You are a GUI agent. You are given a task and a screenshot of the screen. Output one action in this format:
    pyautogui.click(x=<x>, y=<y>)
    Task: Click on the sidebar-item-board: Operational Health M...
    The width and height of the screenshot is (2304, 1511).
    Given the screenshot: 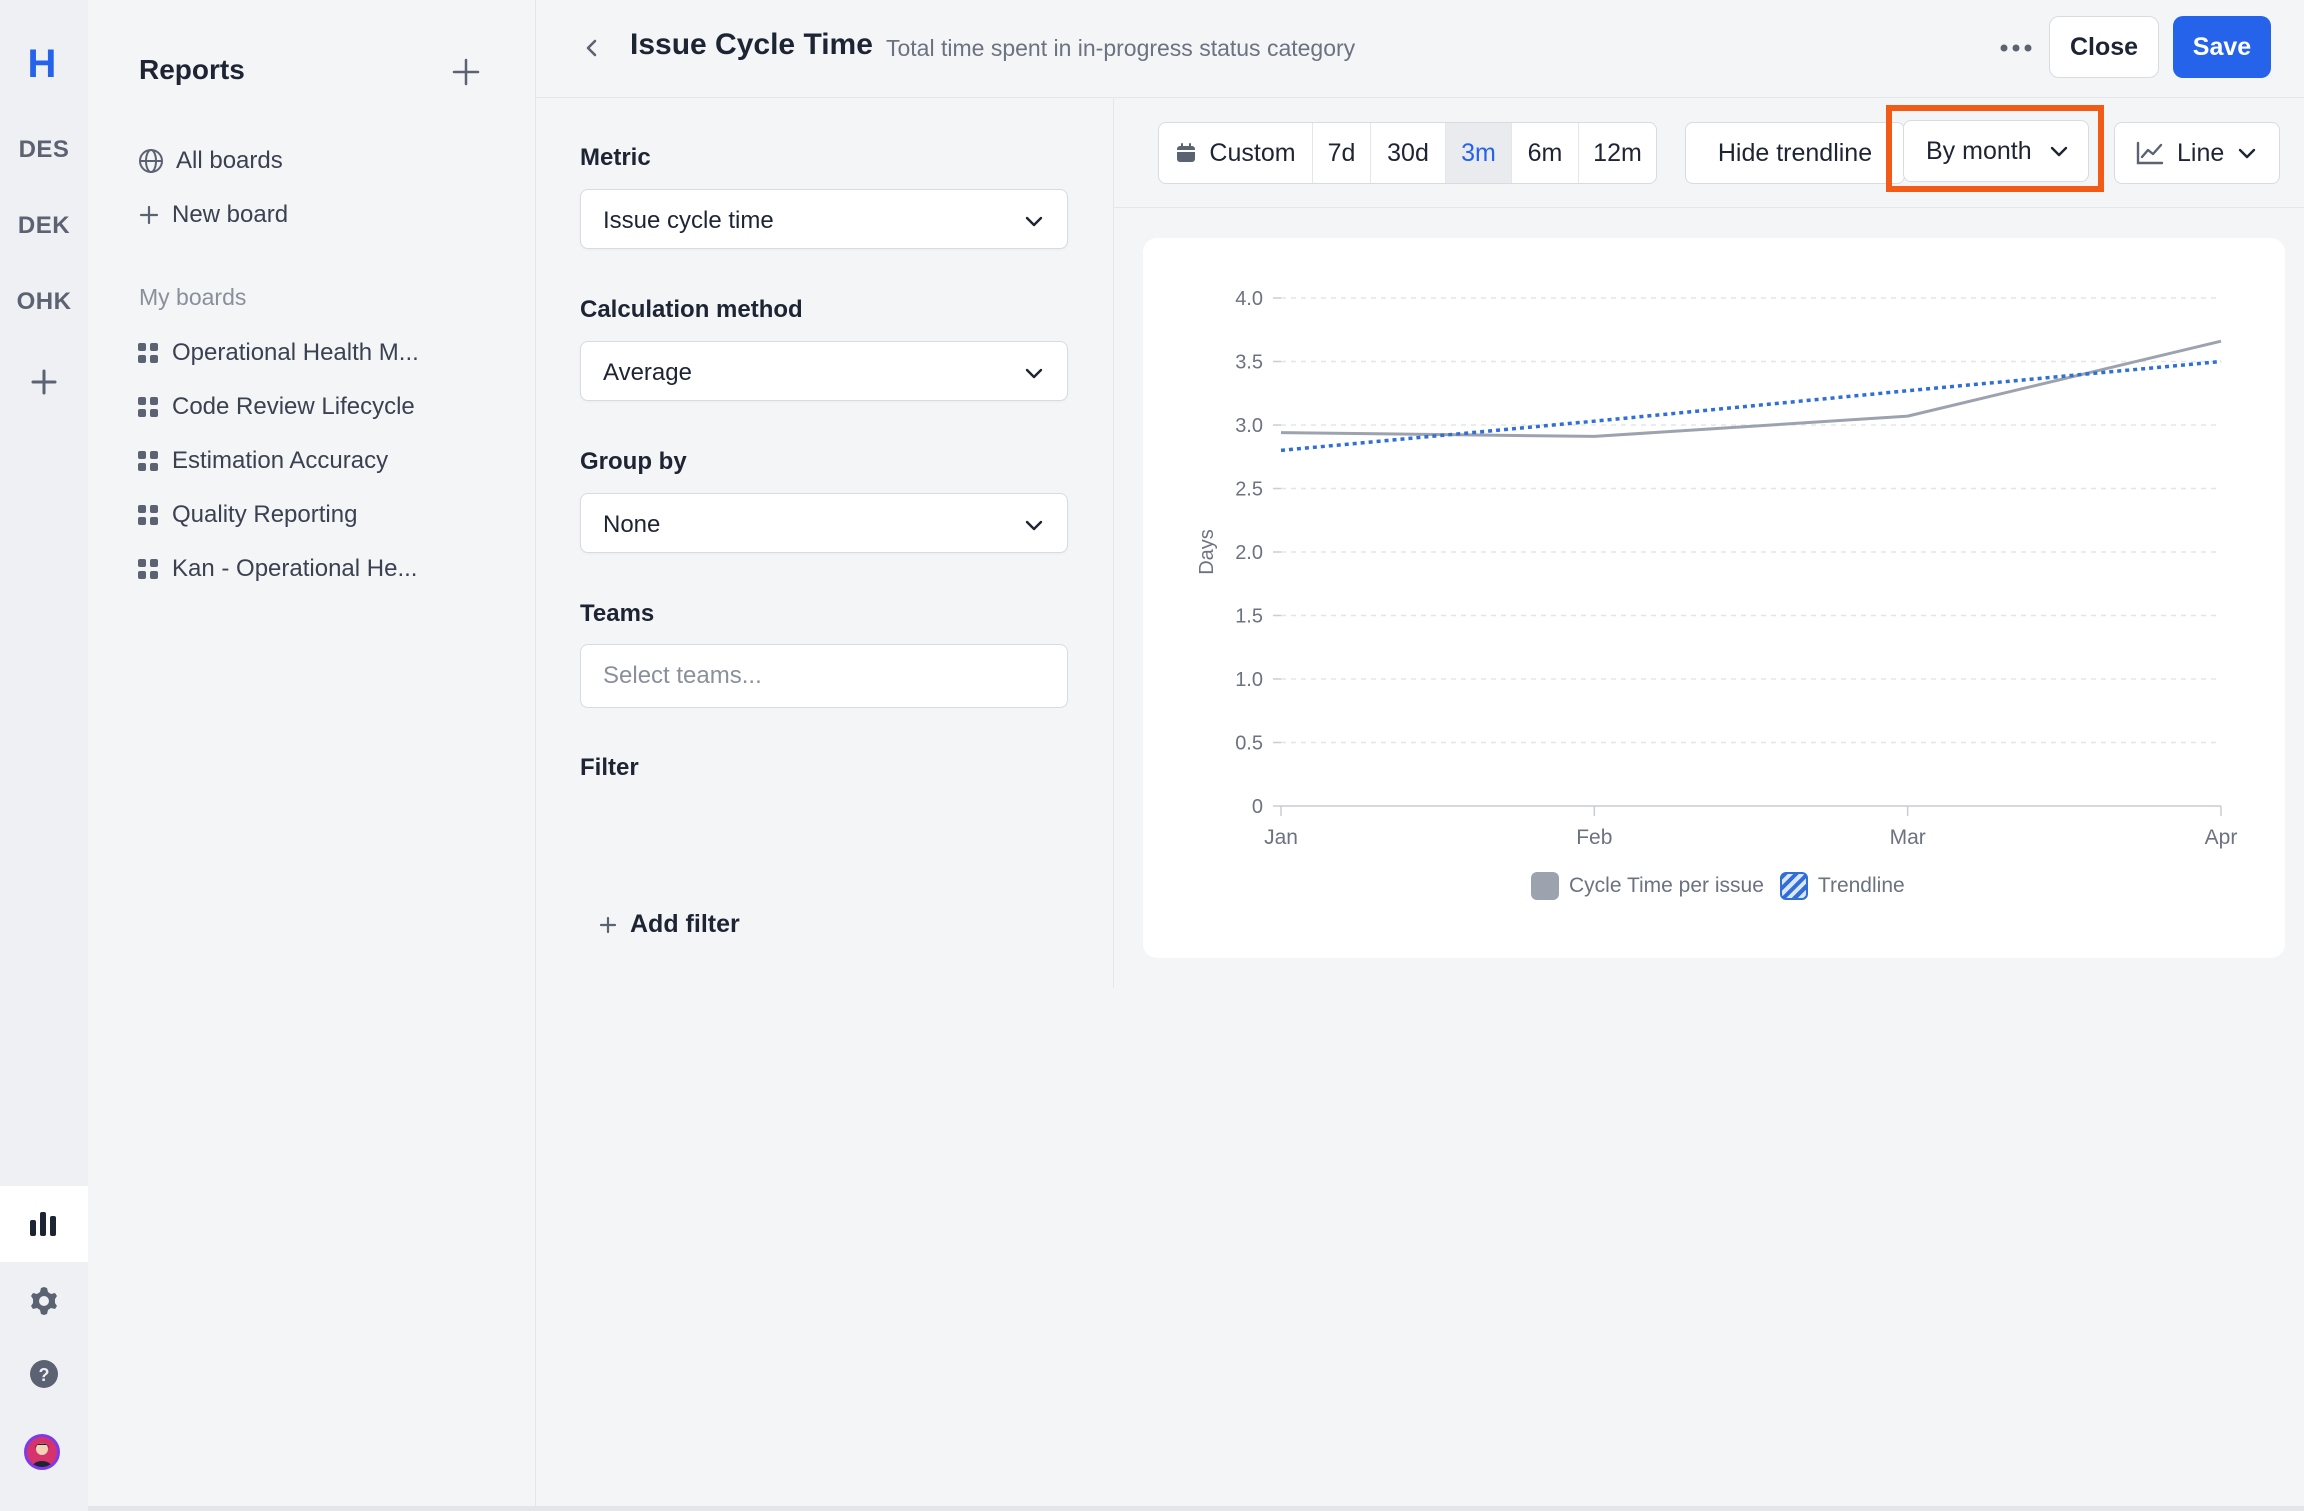 What is the action you would take?
    pyautogui.click(x=278, y=353)
    